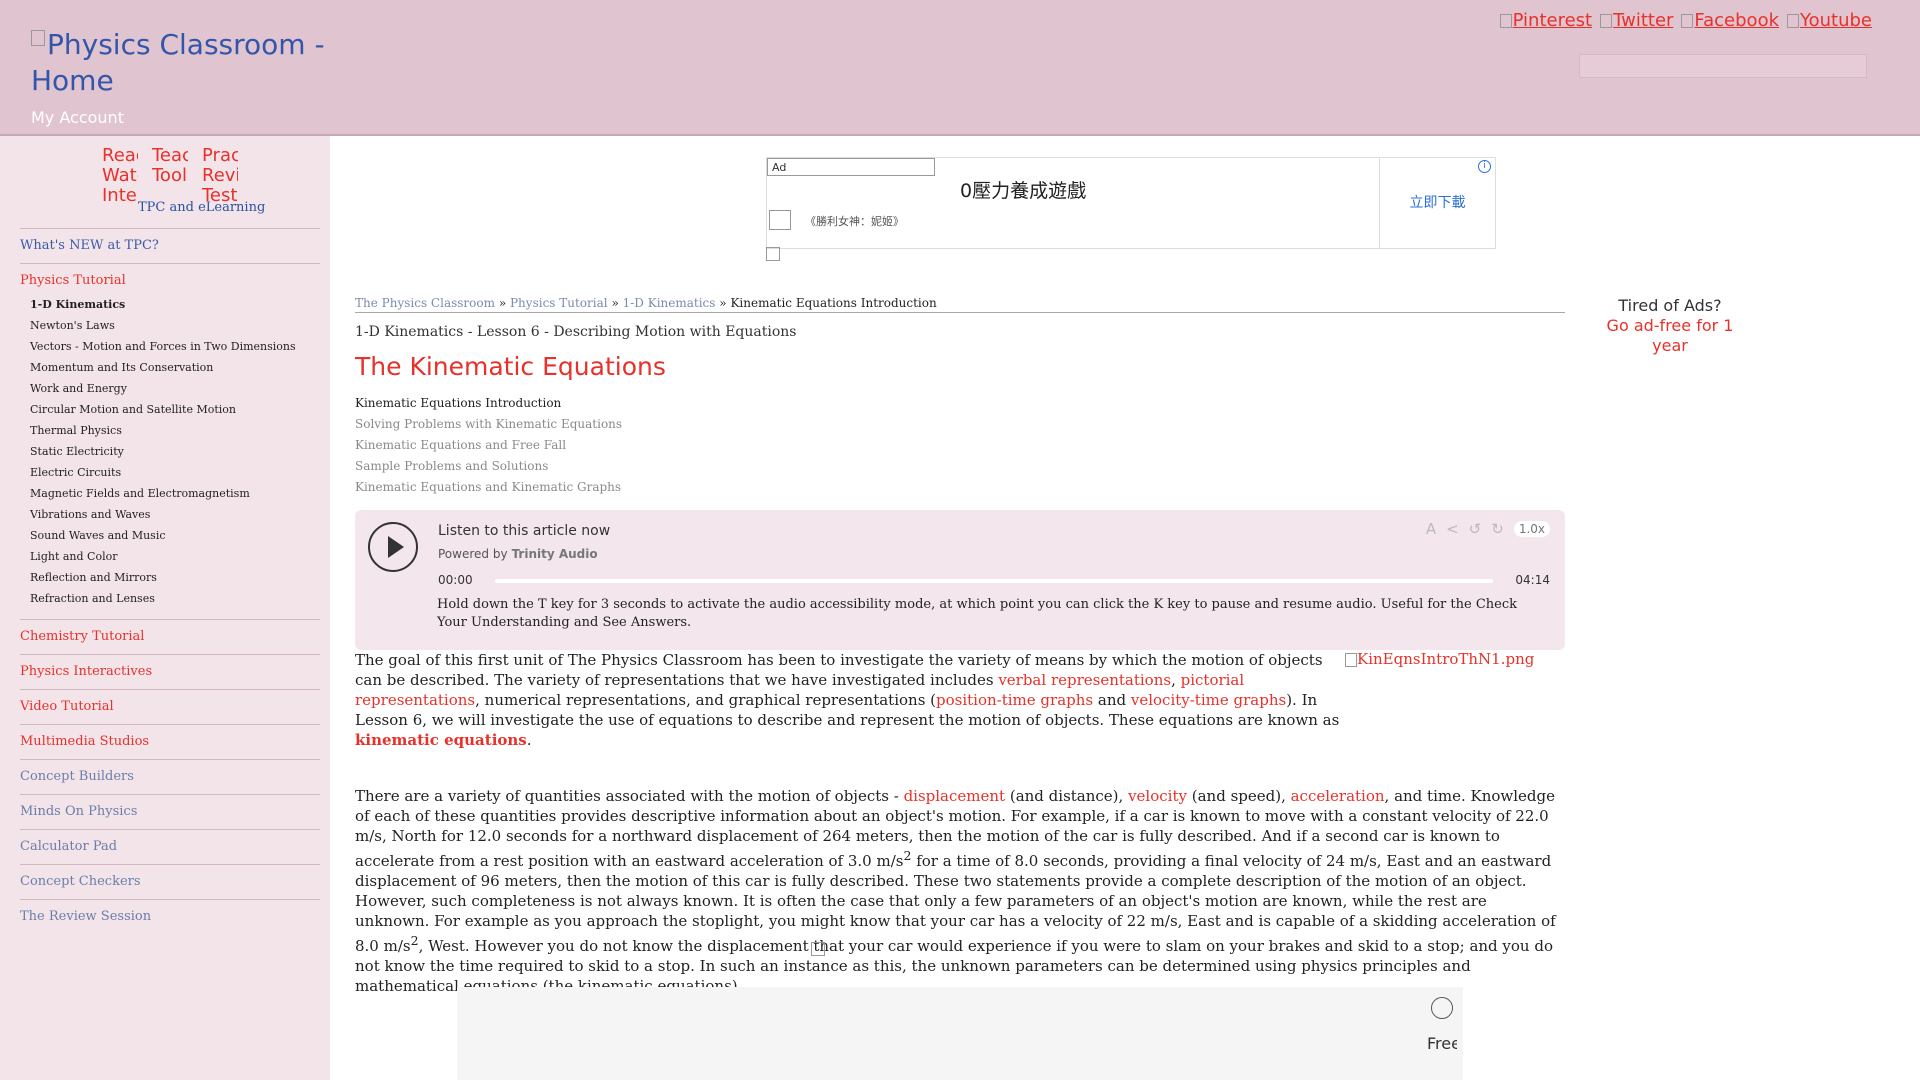 The image size is (1920, 1080). I want to click on twitter-alt: Twitter, so click(1643, 20).